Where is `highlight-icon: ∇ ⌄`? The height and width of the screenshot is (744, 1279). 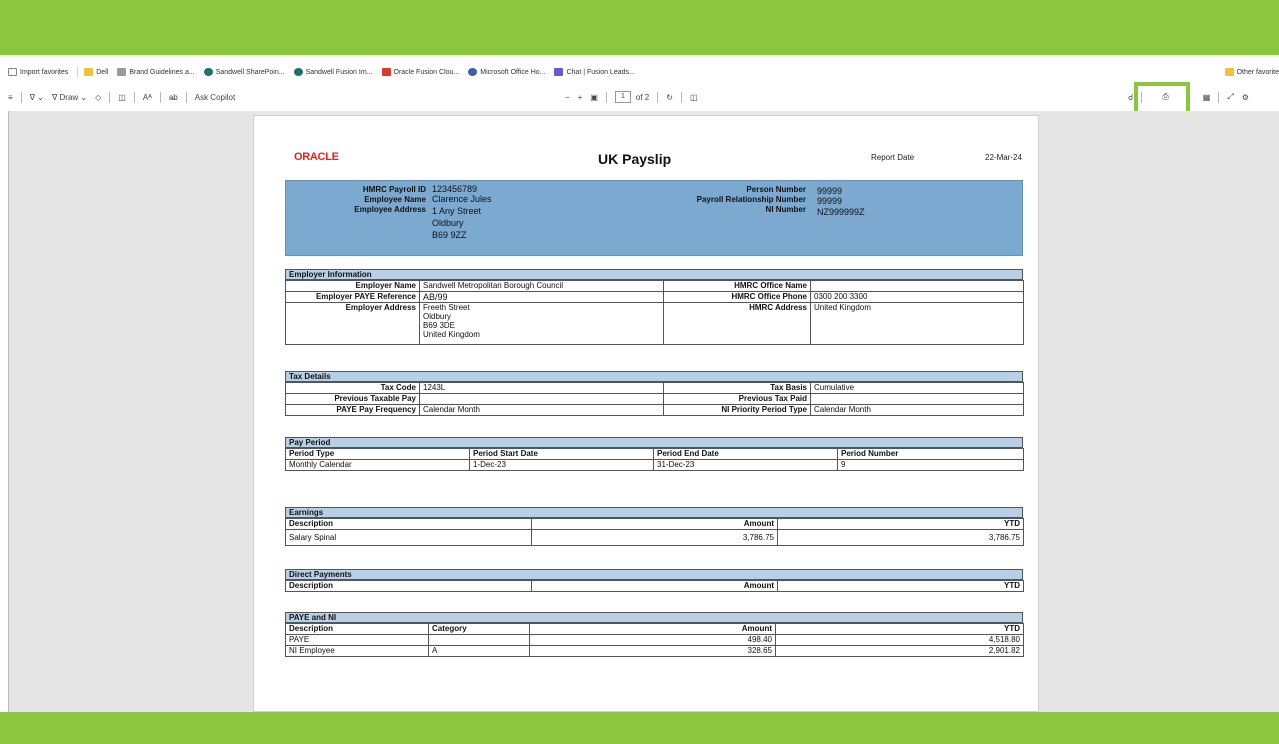 highlight-icon: ∇ ⌄ is located at coordinates (37, 97).